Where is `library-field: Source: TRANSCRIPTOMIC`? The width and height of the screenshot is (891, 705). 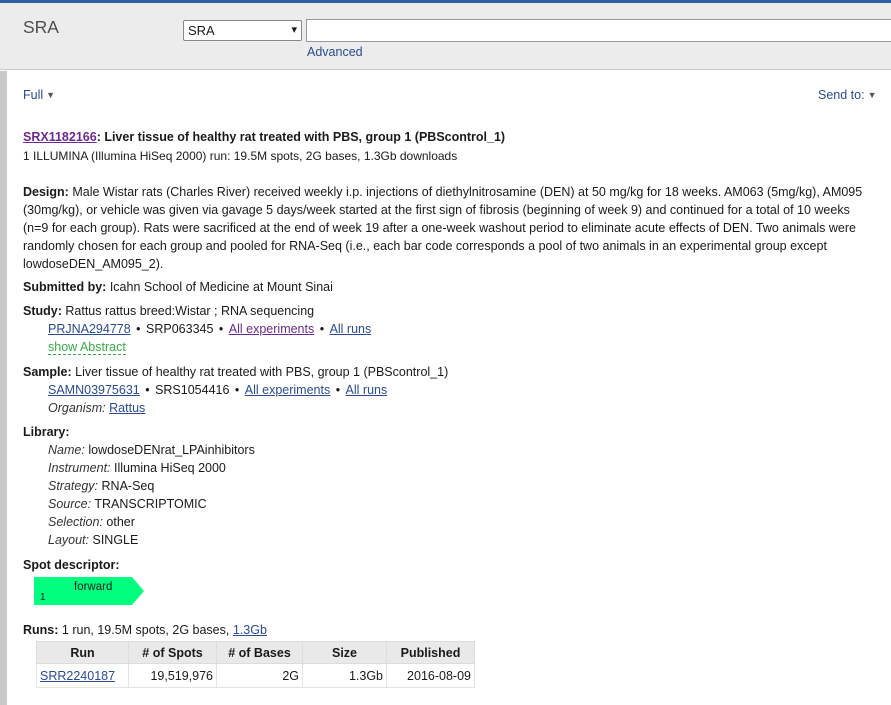 library-field: Source: TRANSCRIPTOMIC is located at coordinates (127, 504).